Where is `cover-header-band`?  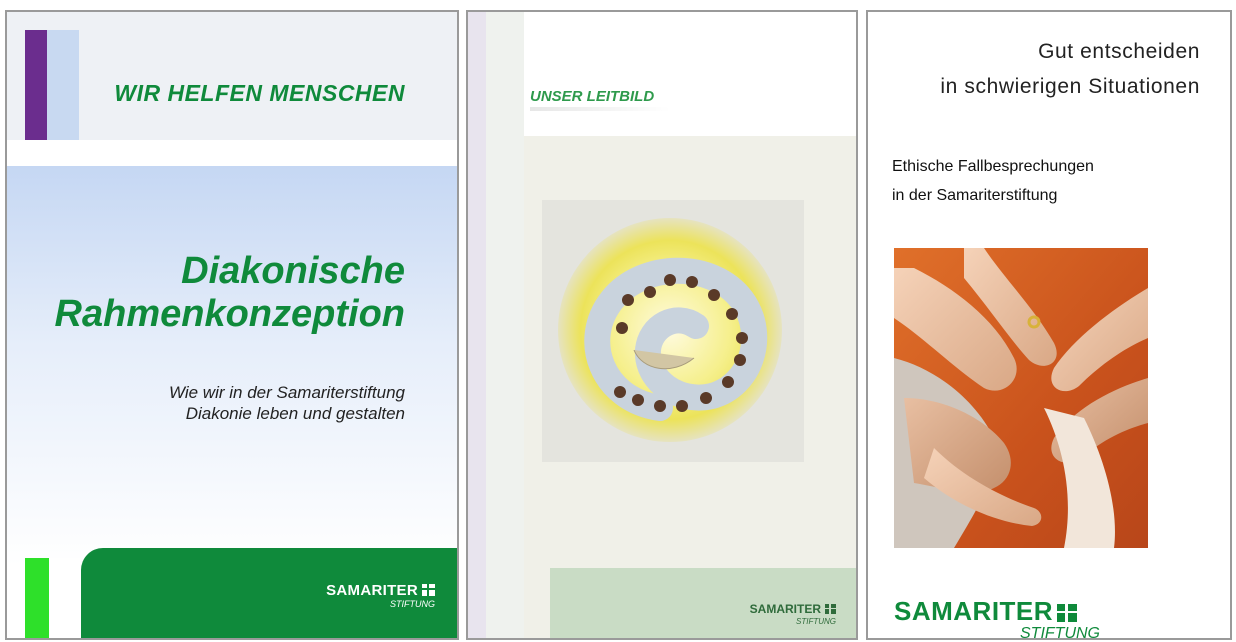 cover-header-band is located at coordinates (690, 74).